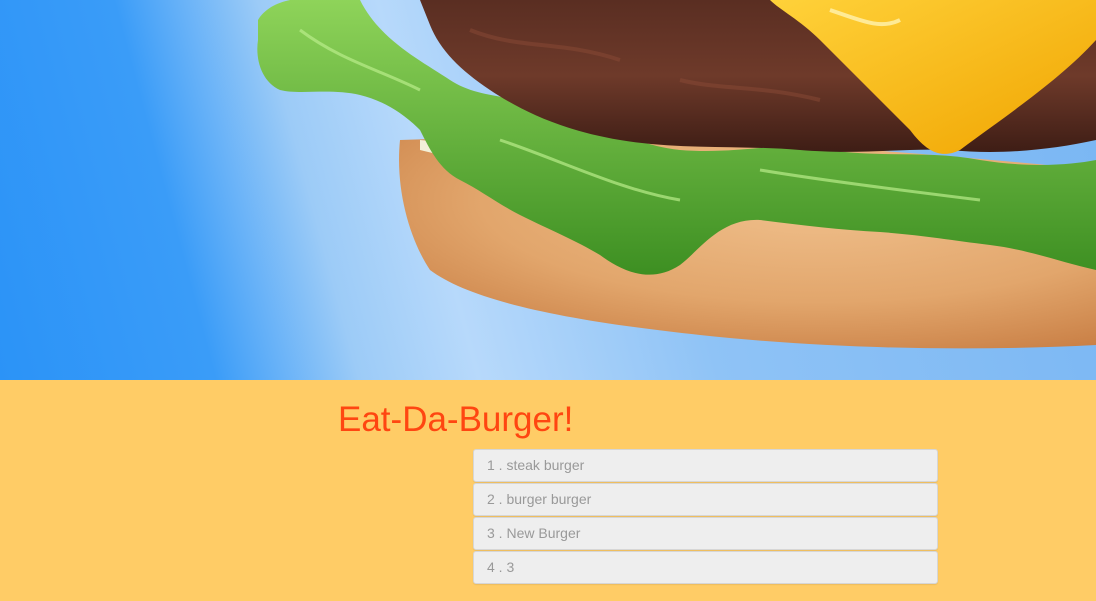 The width and height of the screenshot is (1096, 601). Describe the element at coordinates (705, 567) in the screenshot. I see `burger-item: 4 . 3` at that location.